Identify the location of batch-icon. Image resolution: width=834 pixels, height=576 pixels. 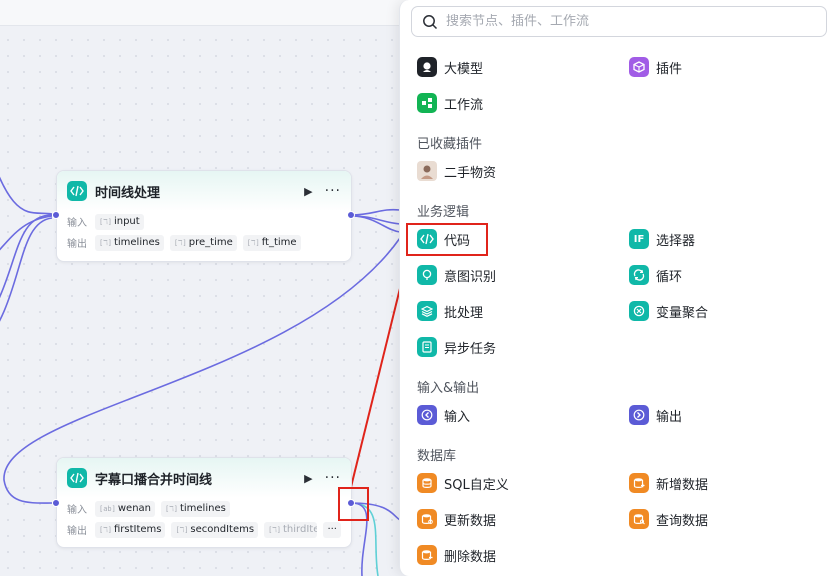
(427, 311).